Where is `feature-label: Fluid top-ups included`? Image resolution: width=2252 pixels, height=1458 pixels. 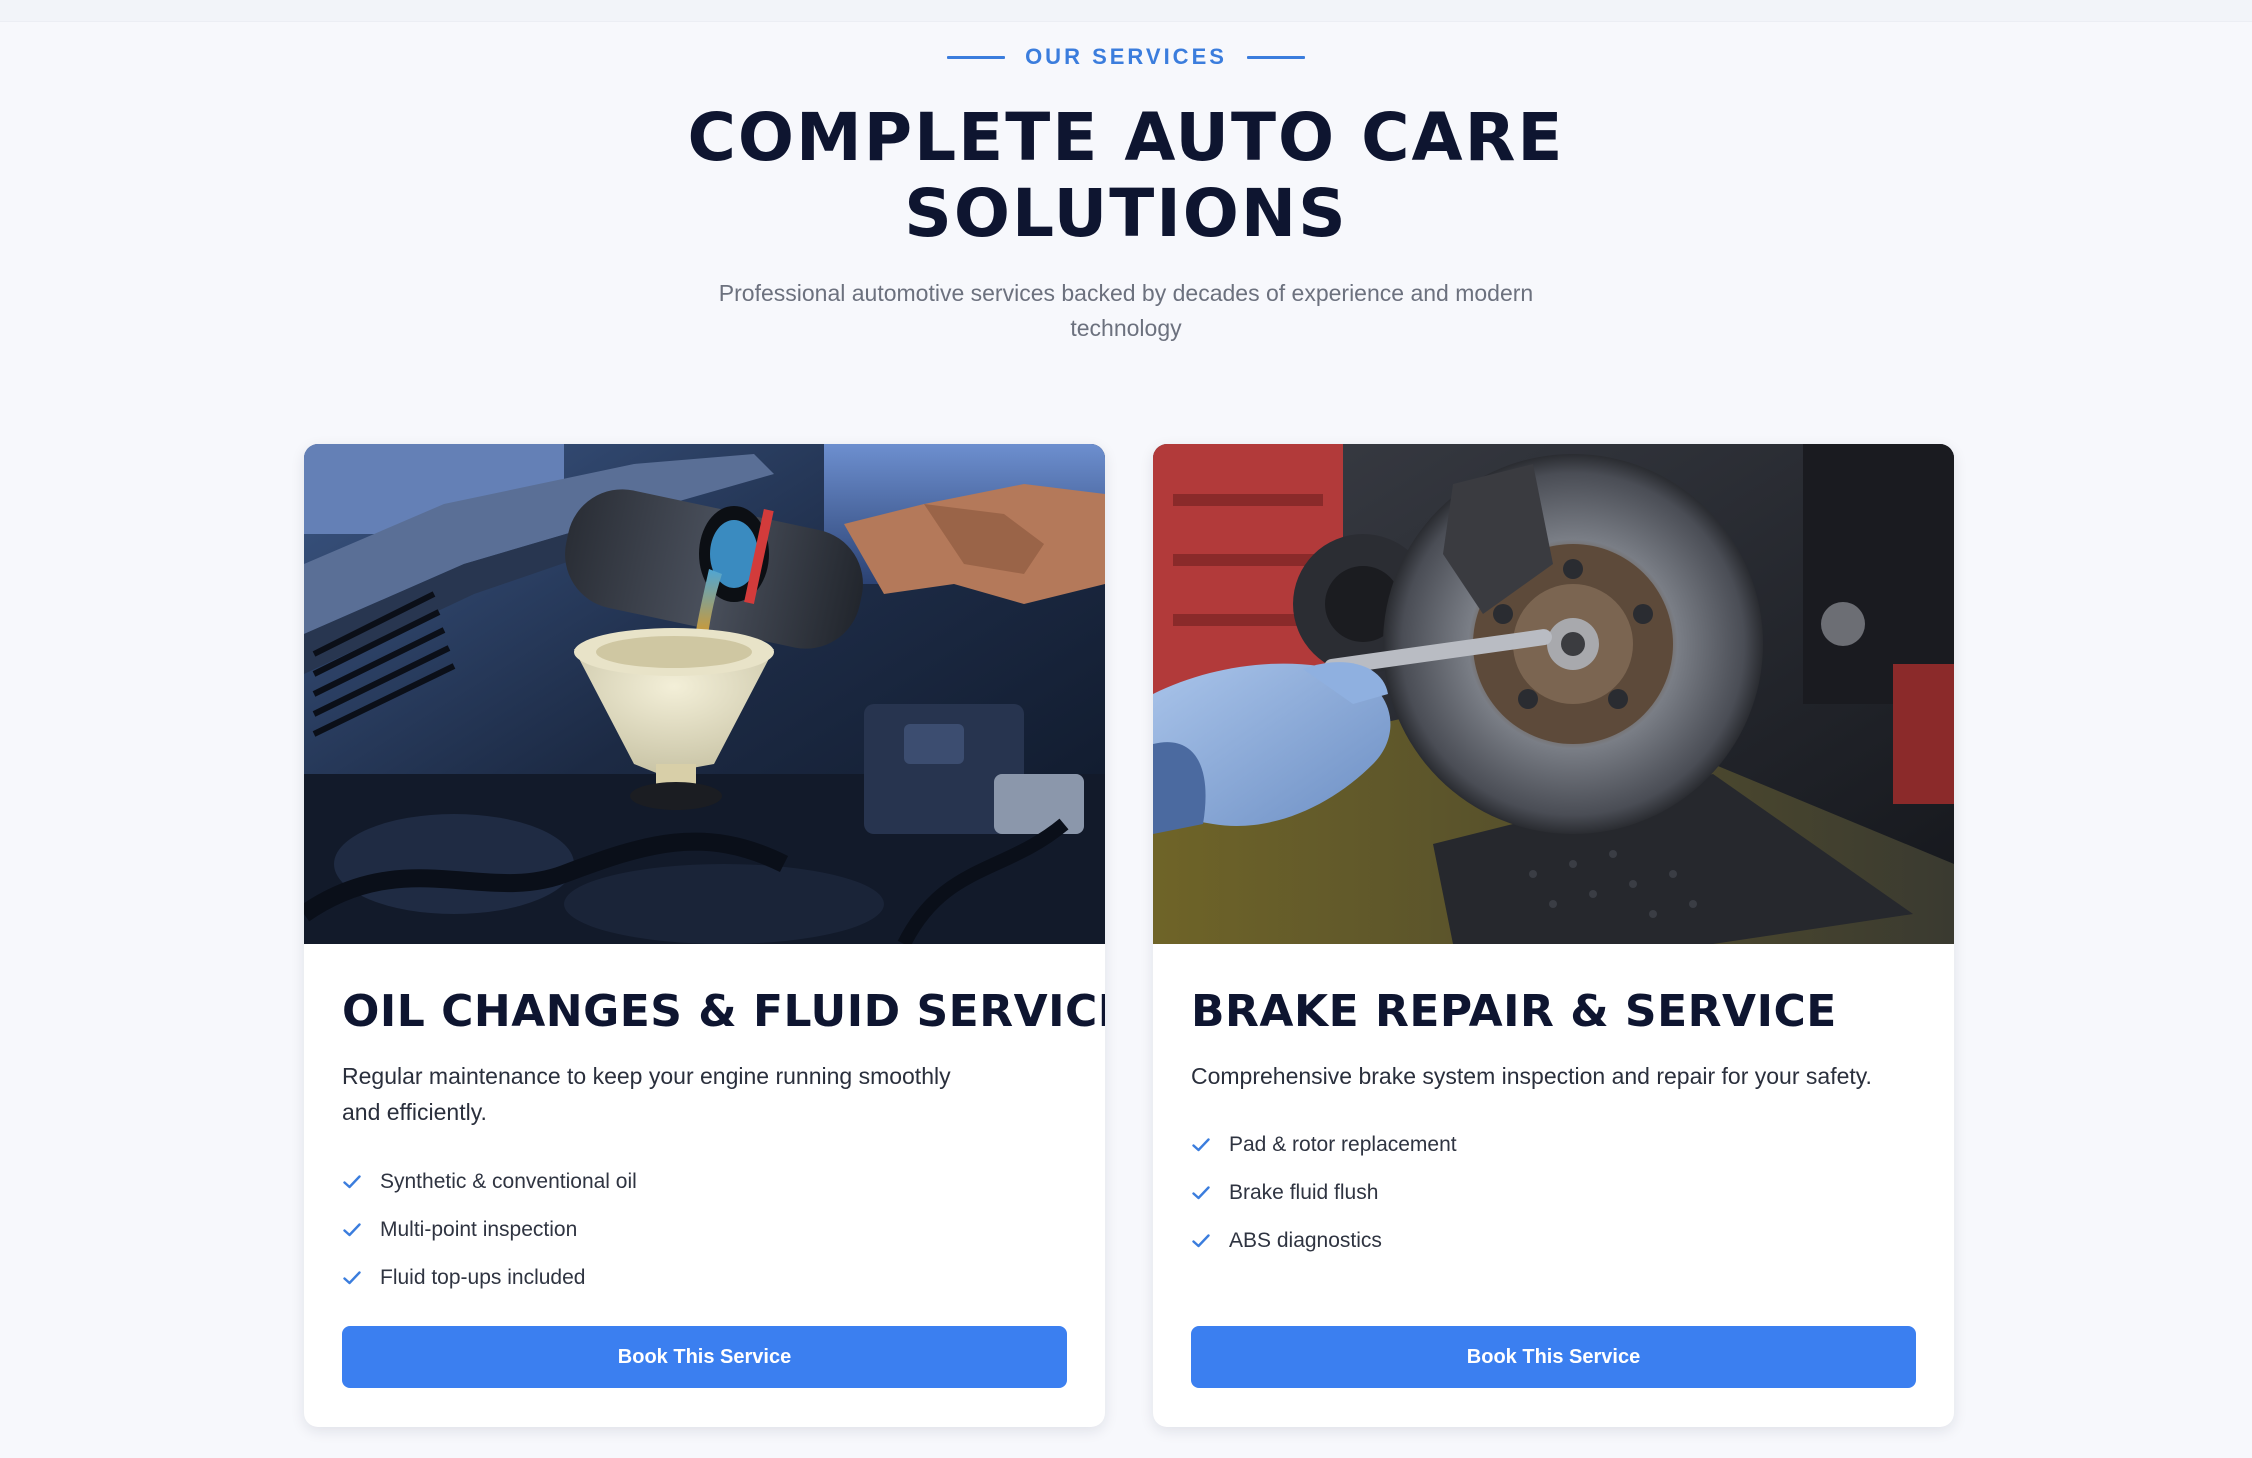
feature-label: Fluid top-ups included is located at coordinates (483, 1277).